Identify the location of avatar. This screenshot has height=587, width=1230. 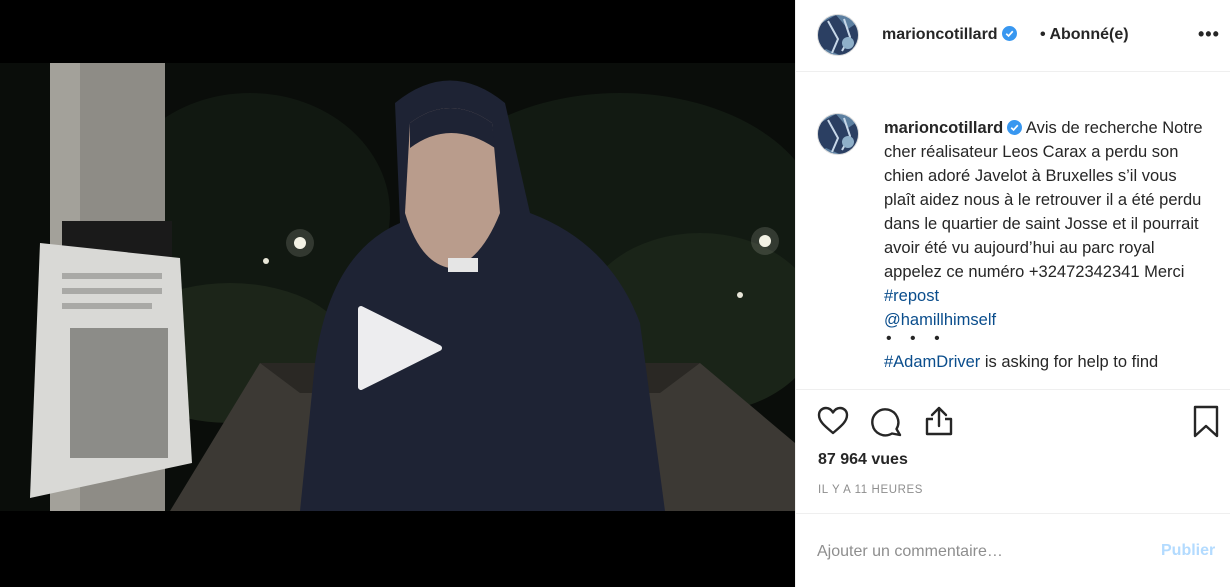
(838, 35).